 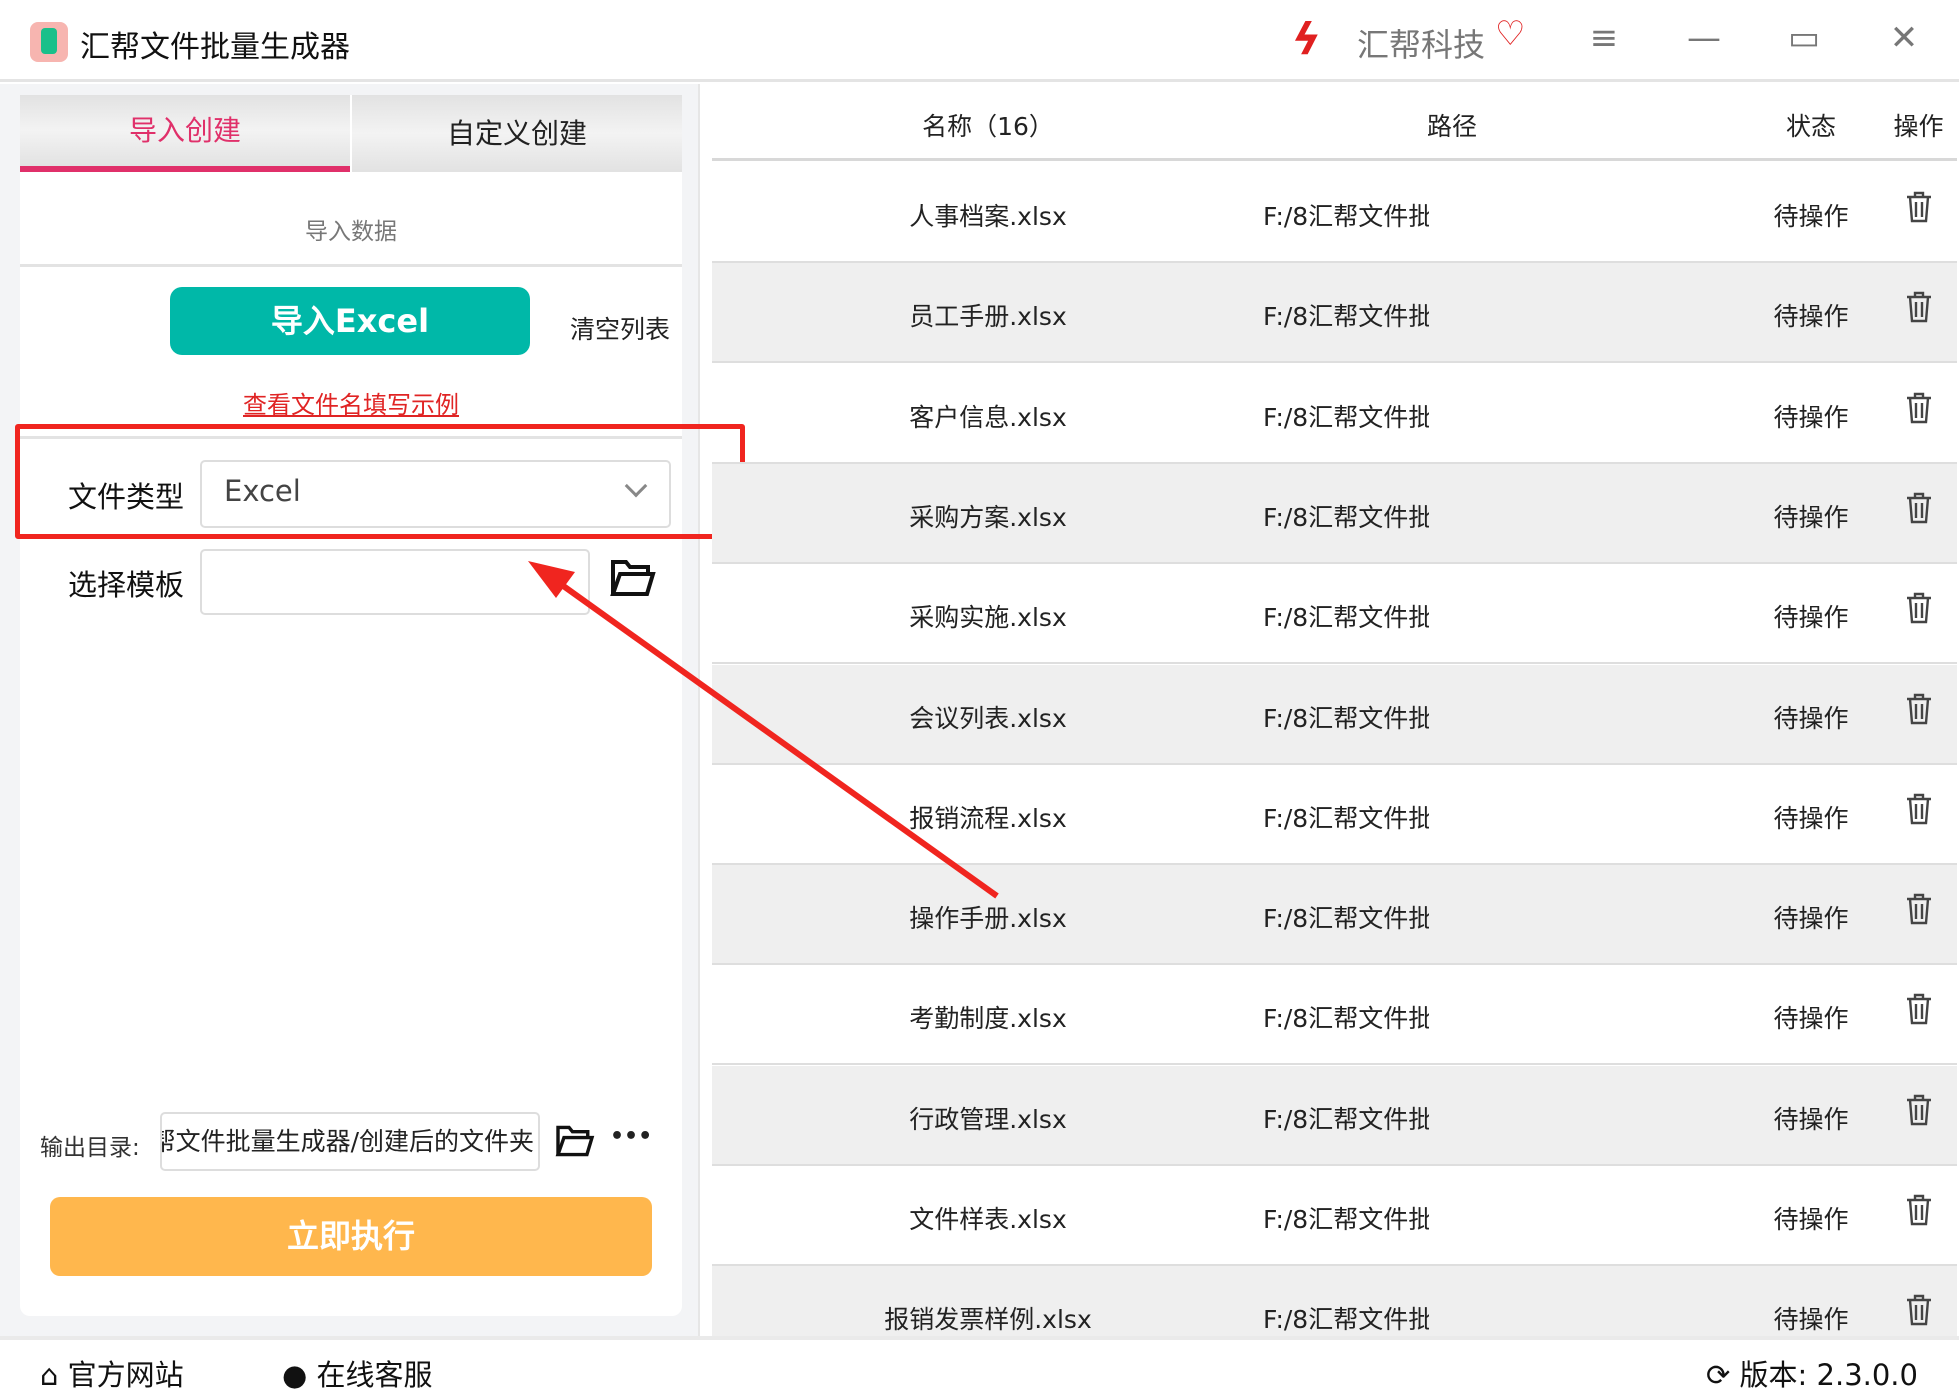 What do you see at coordinates (351, 265) in the screenshot?
I see `divider` at bounding box center [351, 265].